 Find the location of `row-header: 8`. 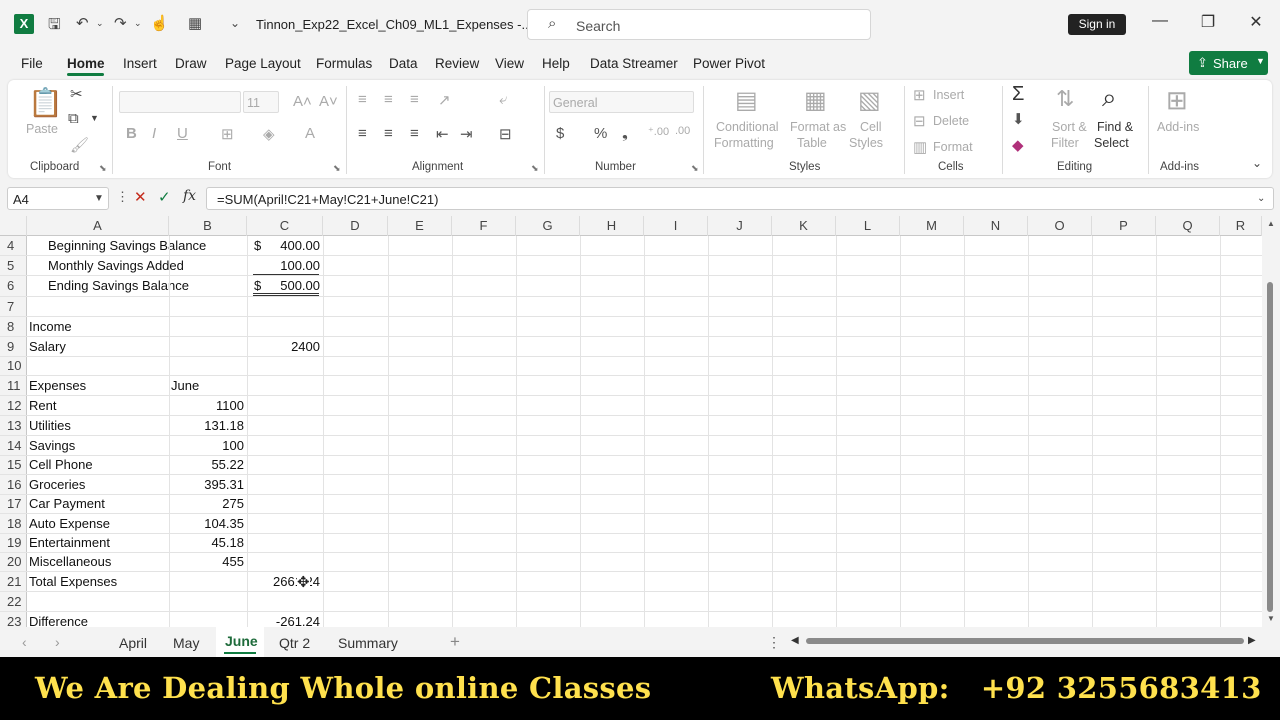

row-header: 8 is located at coordinates (13, 326).